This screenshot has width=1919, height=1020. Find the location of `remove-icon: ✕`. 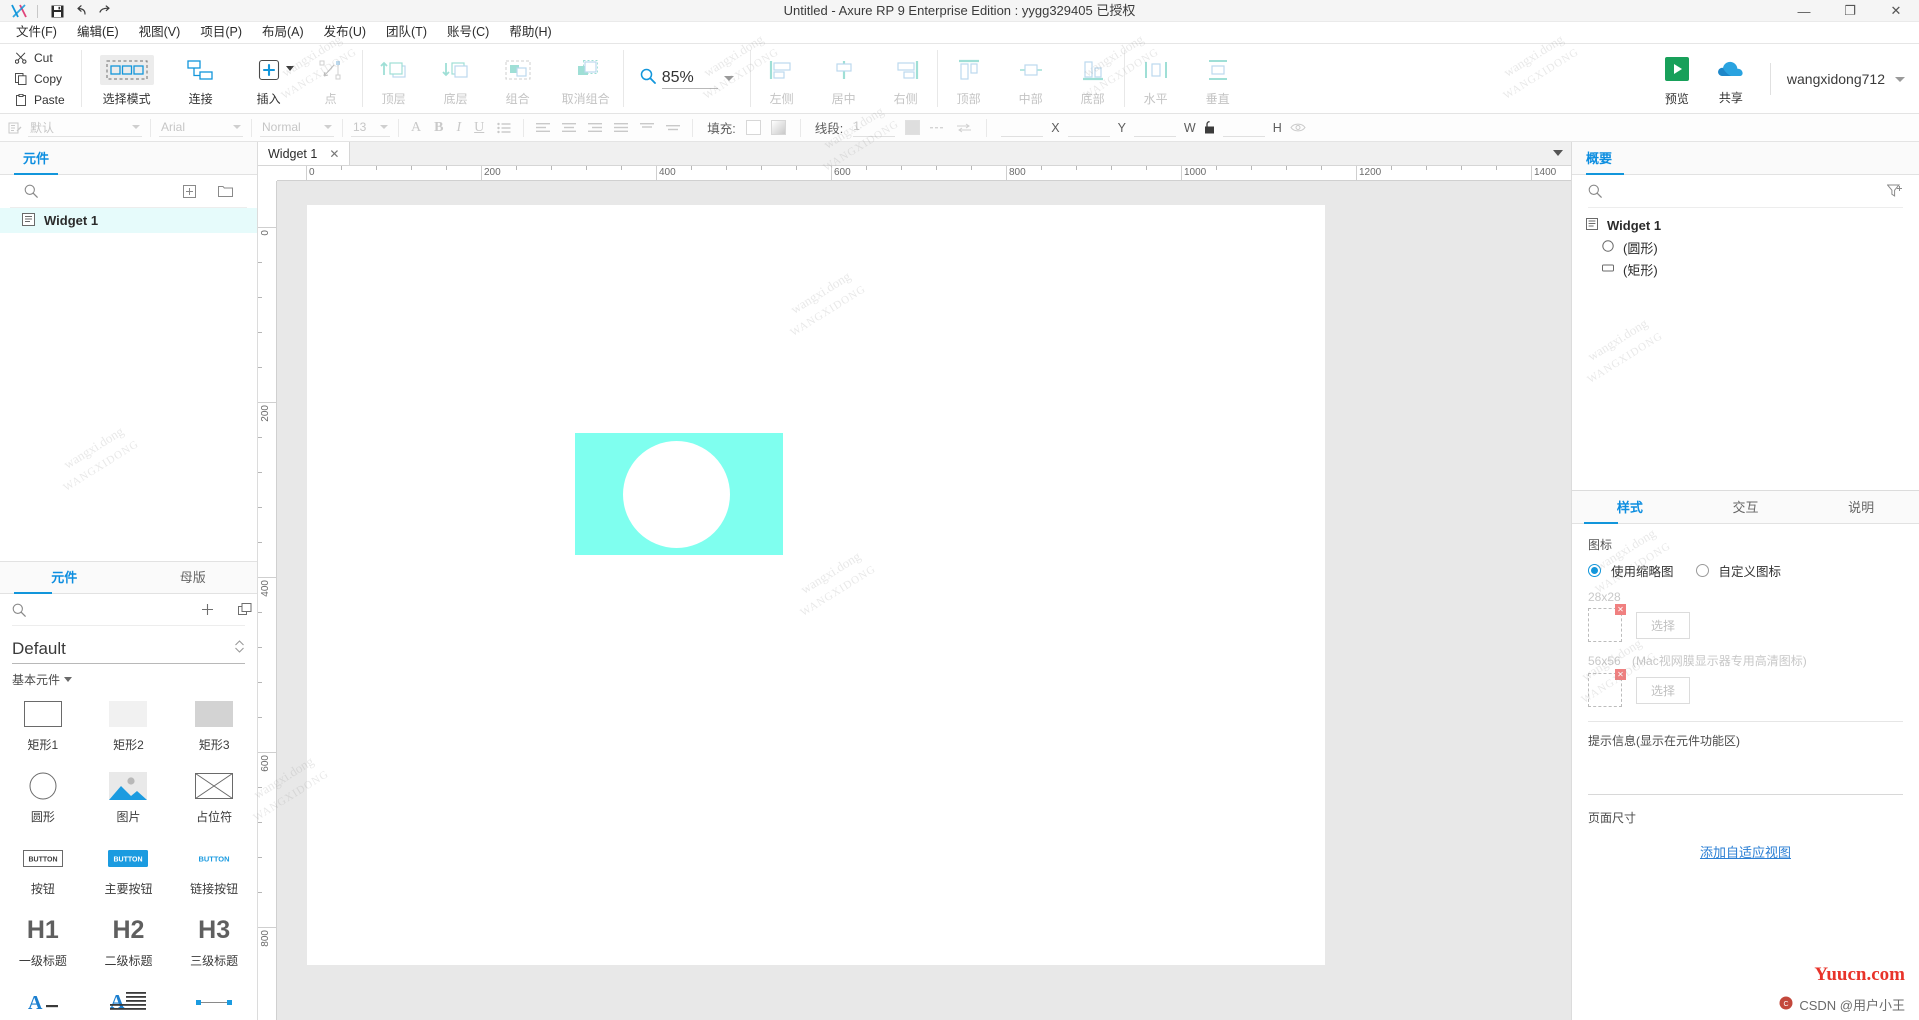

remove-icon: ✕ is located at coordinates (1620, 674).